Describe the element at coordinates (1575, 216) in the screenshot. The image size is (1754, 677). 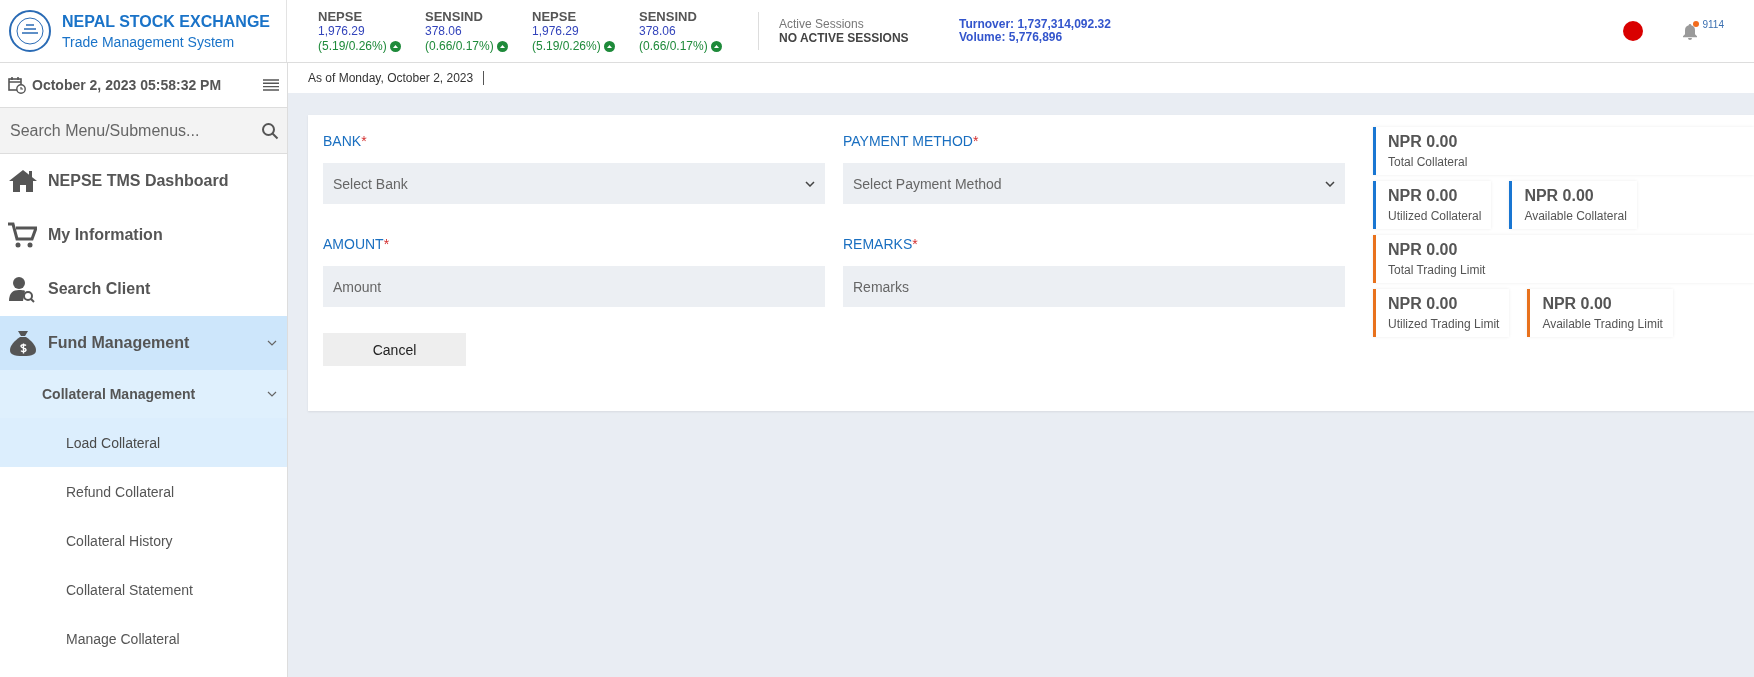
I see `summary-label: Available Collateral` at that location.